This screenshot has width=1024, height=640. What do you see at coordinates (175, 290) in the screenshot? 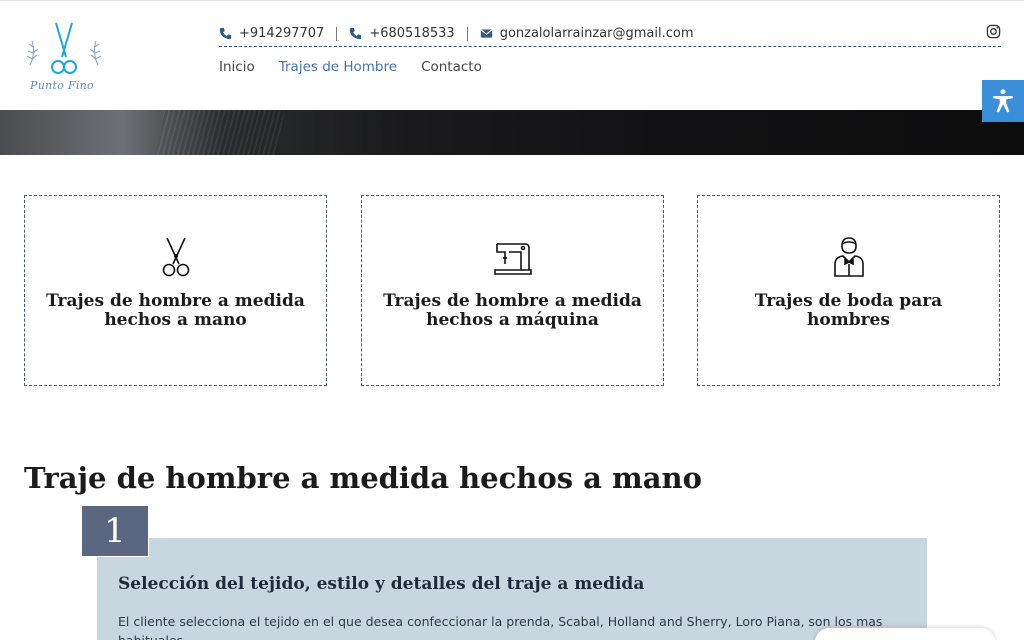
I see `service-card-handmade: Trajes de hombre a medida hechos a mano` at bounding box center [175, 290].